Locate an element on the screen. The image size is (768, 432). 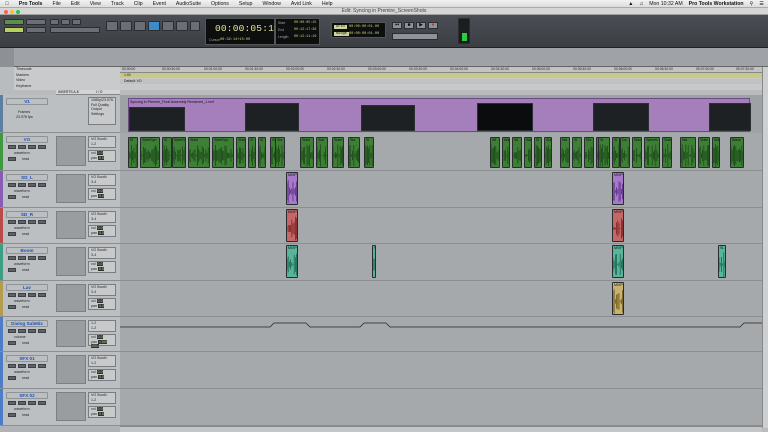
main-counter: 00:00:05:15 Cursor 00:32:14+15:00 is located at coordinates (242, 31).